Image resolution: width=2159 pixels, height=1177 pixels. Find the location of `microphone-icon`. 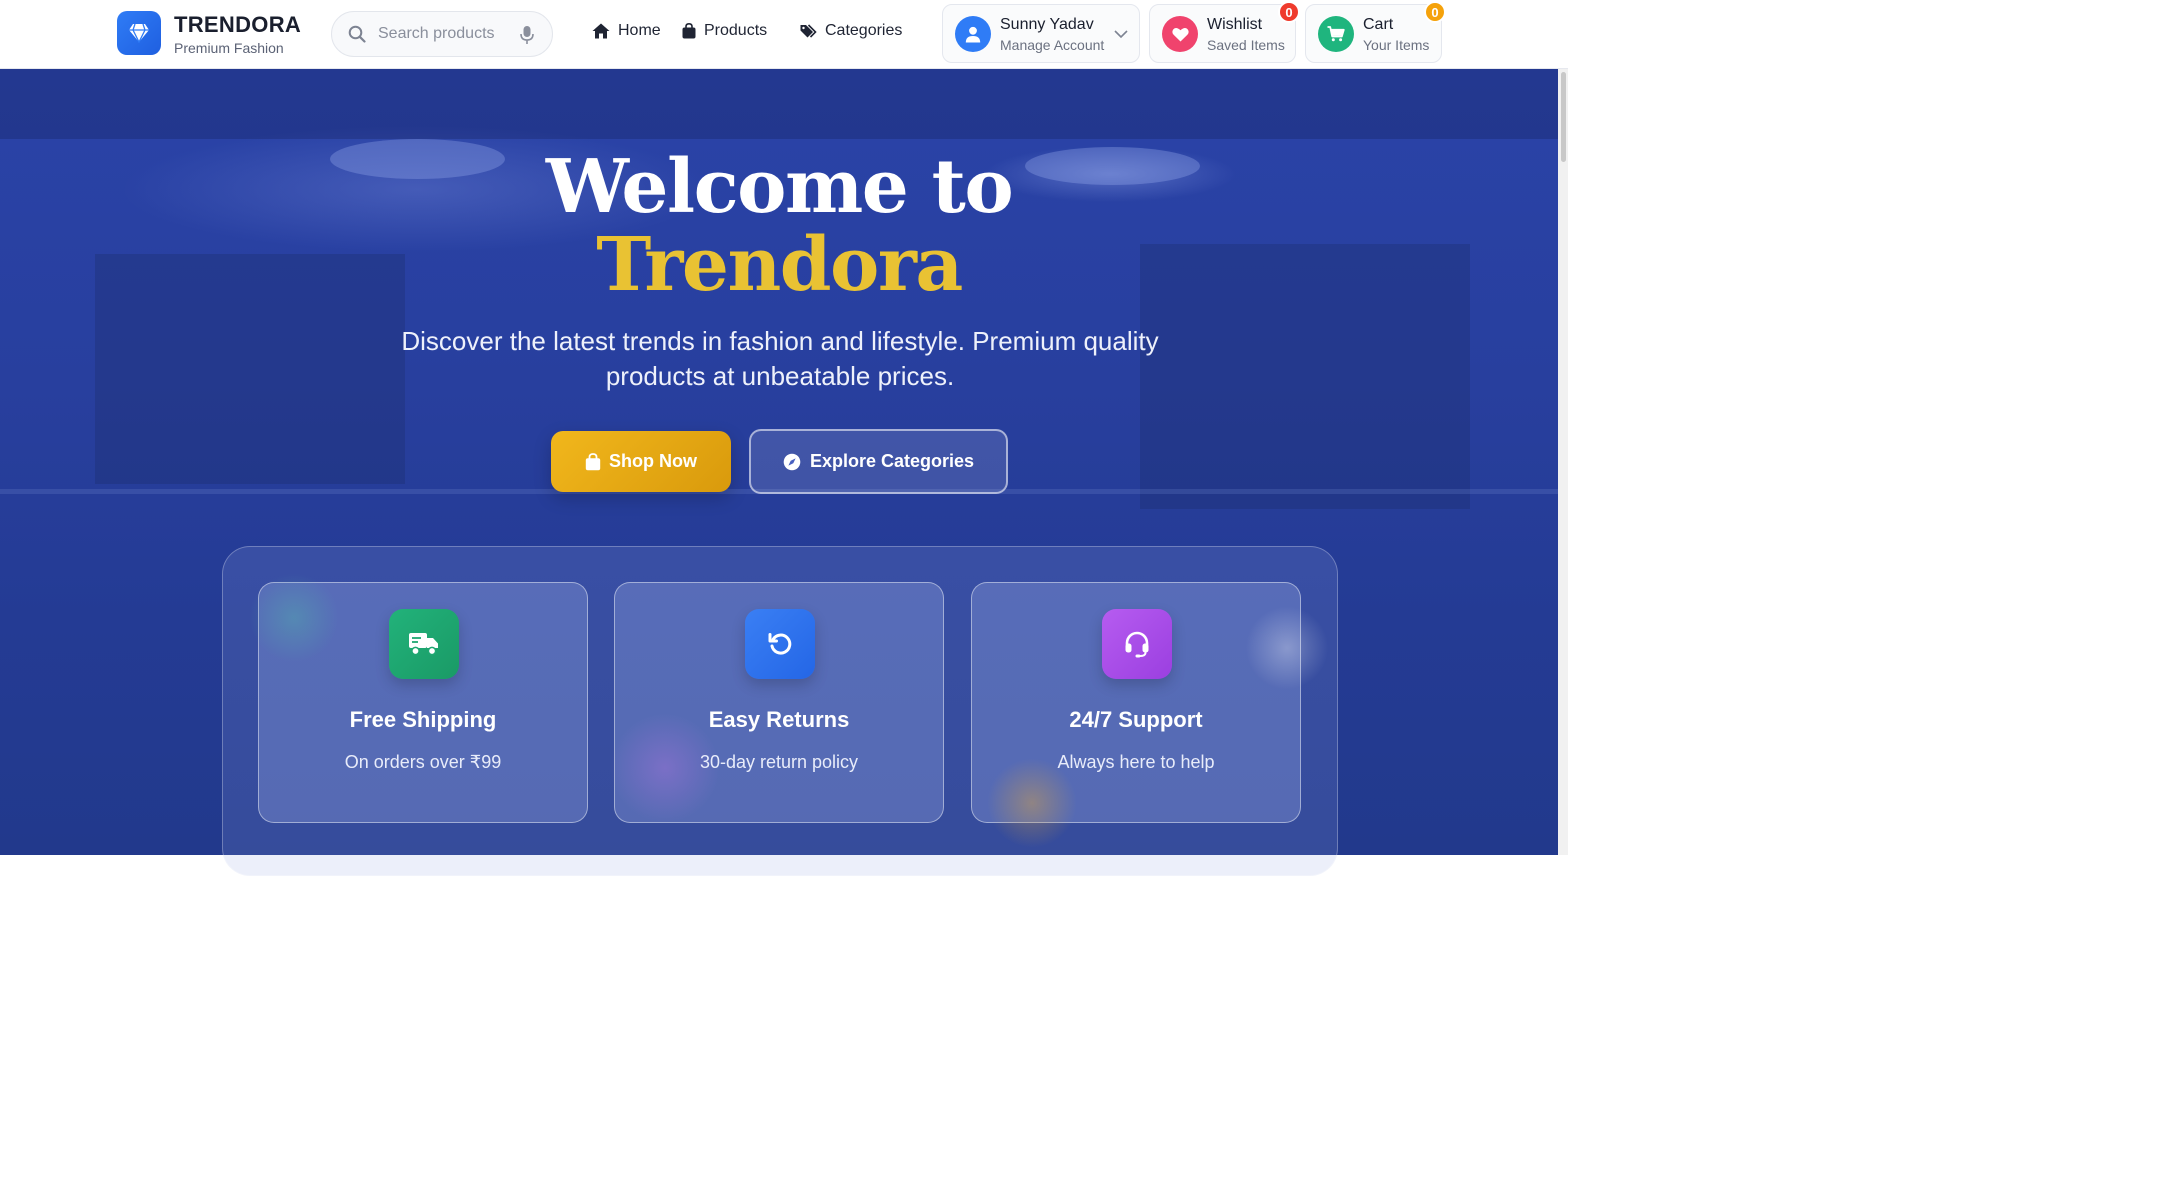

microphone-icon is located at coordinates (527, 35).